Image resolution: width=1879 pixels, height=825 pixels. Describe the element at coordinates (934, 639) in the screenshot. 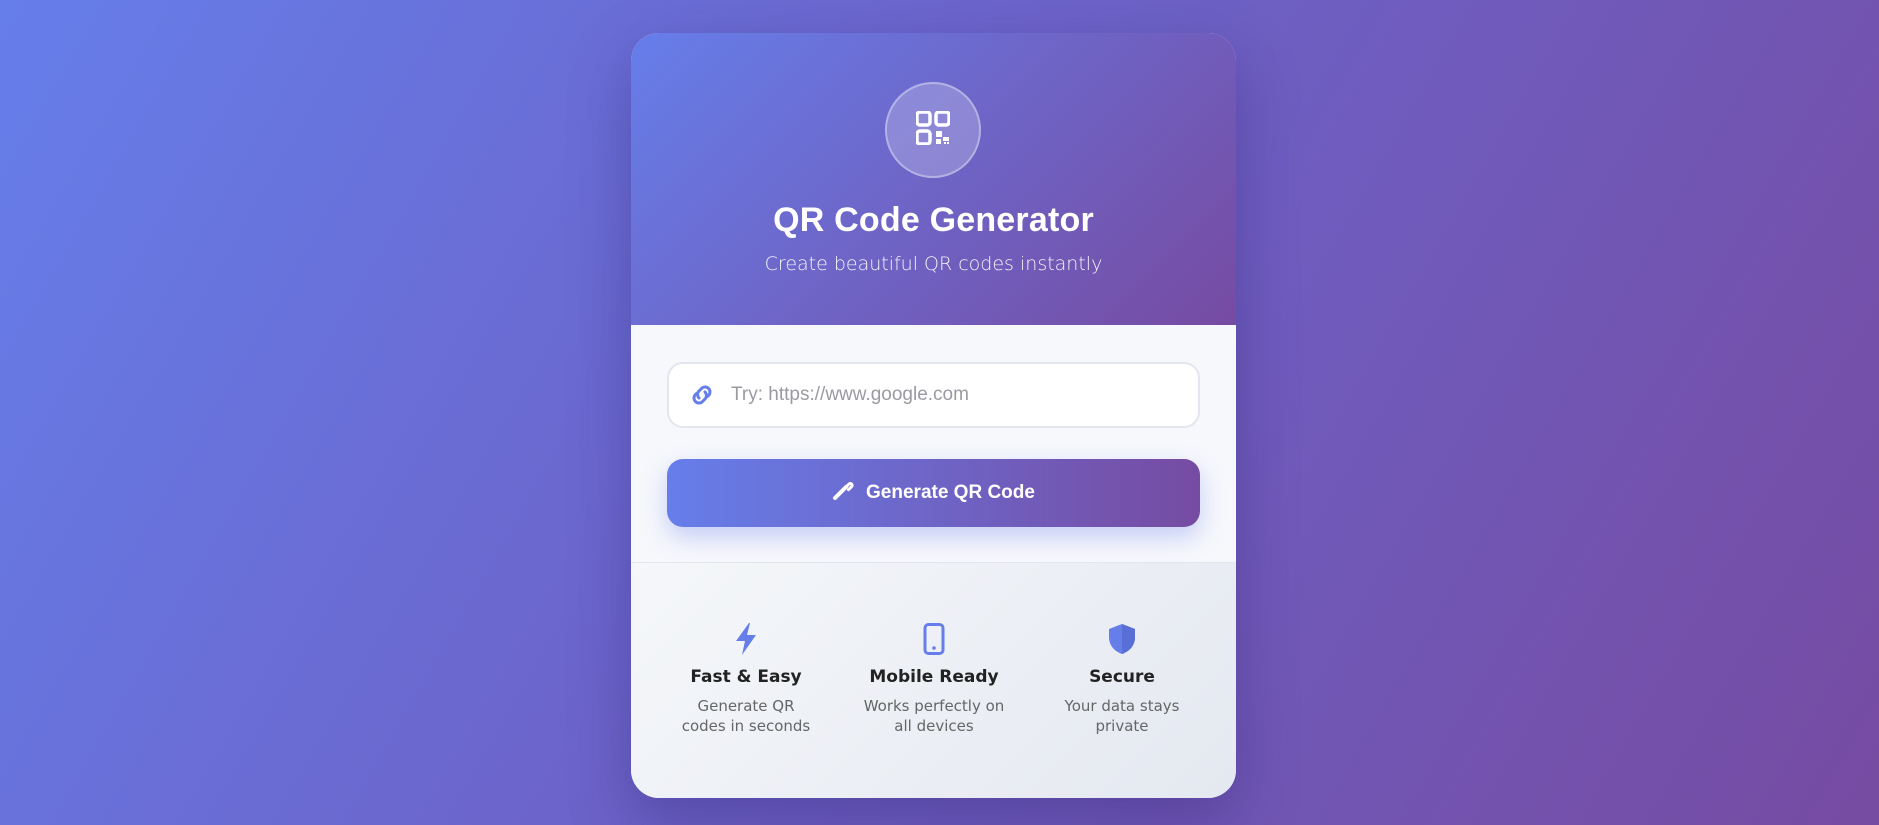

I see `mobile-phone-icon` at that location.